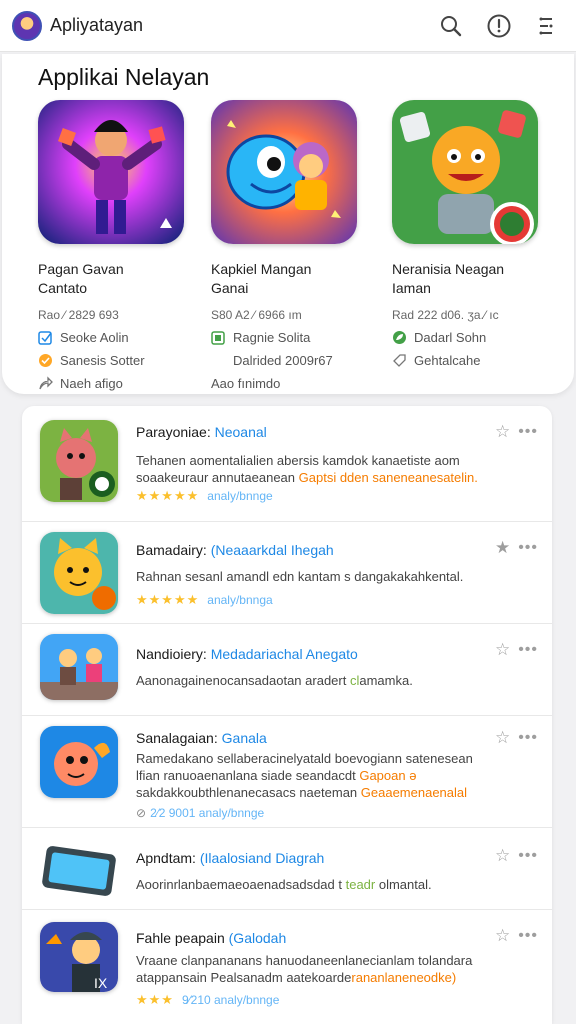 This screenshot has height=1024, width=576. What do you see at coordinates (180, 938) in the screenshot?
I see `title-text: Fahle peapain` at bounding box center [180, 938].